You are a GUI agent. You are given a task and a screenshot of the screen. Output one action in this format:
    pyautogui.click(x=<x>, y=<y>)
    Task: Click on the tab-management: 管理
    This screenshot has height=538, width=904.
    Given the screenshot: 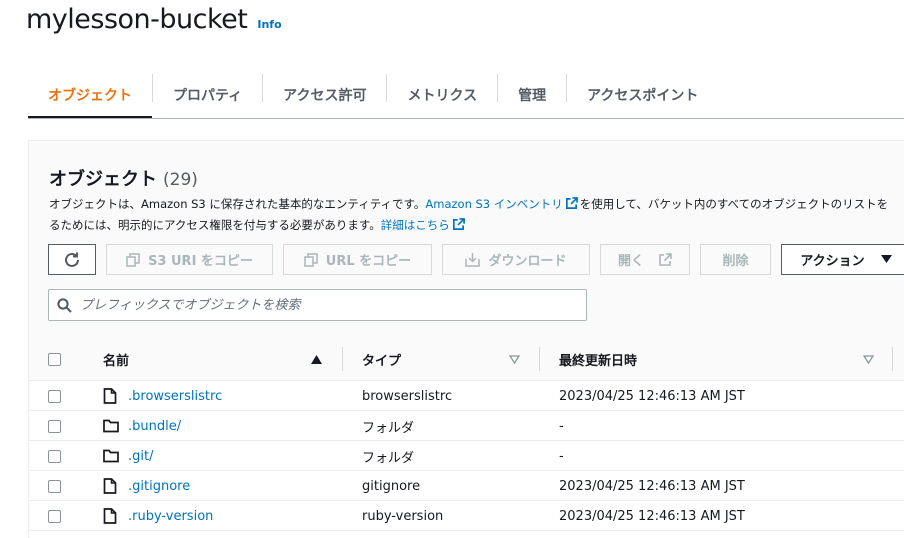 What is the action you would take?
    pyautogui.click(x=532, y=95)
    